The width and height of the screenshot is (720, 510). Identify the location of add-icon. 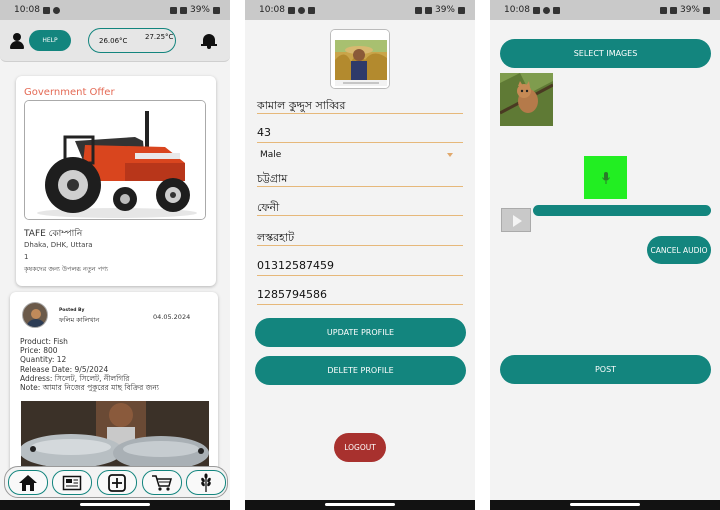
(117, 482).